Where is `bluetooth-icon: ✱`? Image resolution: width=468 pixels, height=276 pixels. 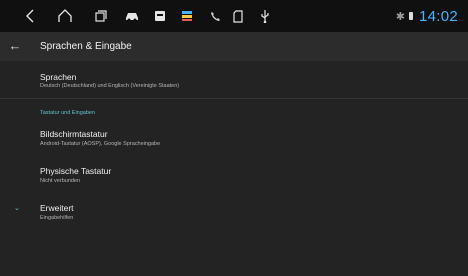 bluetooth-icon: ✱ is located at coordinates (400, 16).